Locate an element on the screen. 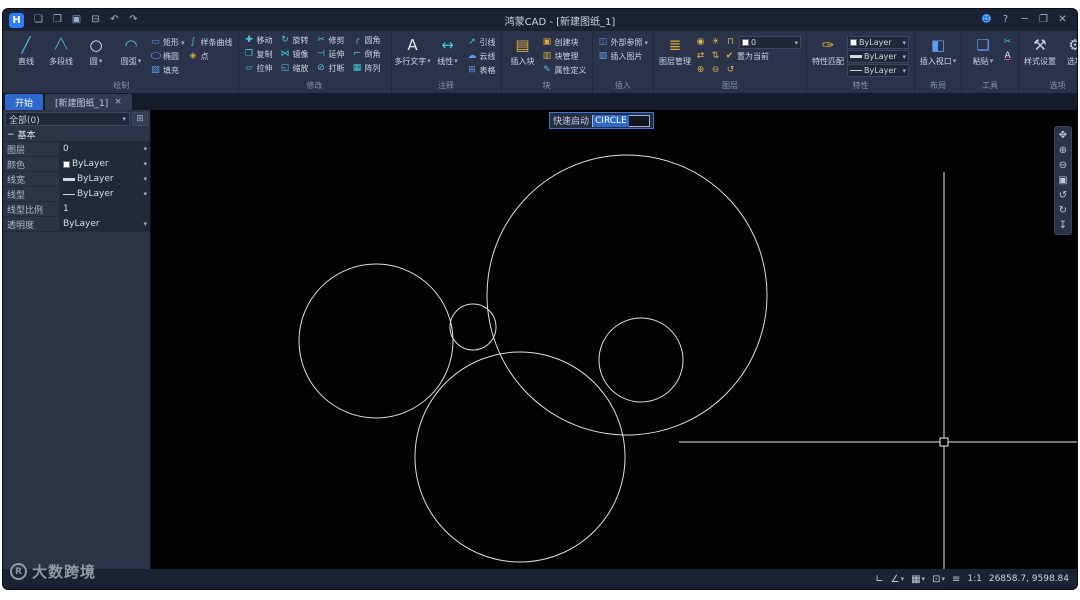 This screenshot has width=1080, height=600. tool-leader: ↗ 引线 is located at coordinates (481, 42).